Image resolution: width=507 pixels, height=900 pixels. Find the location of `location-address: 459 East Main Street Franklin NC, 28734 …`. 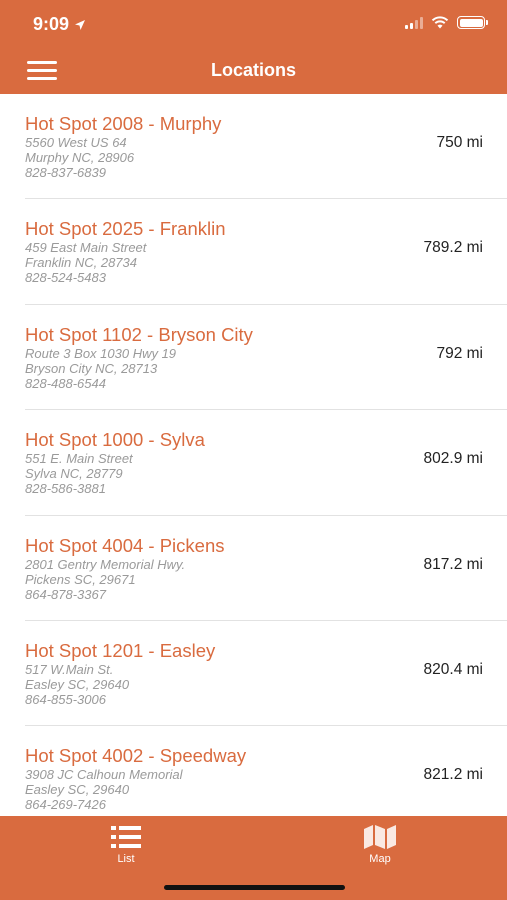

location-address: 459 East Main Street Franklin NC, 28734 … is located at coordinates (85, 262).